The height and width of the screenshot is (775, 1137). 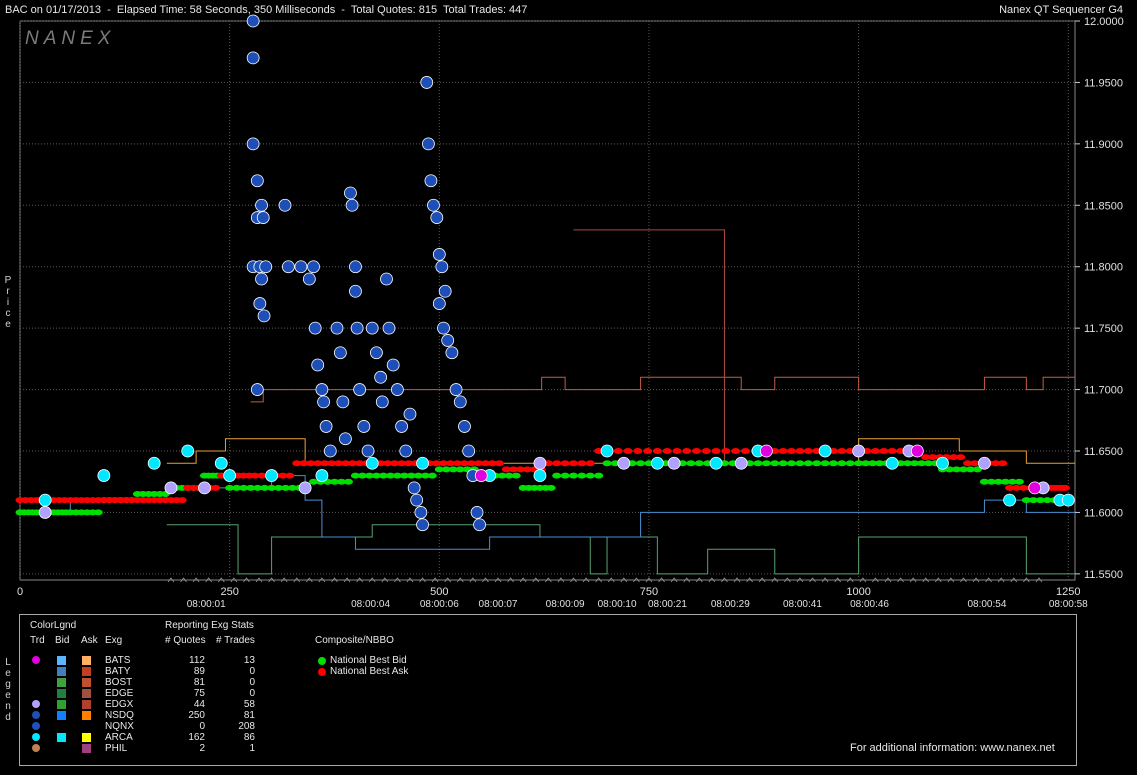 I want to click on col-trd: Trd, so click(x=37, y=640).